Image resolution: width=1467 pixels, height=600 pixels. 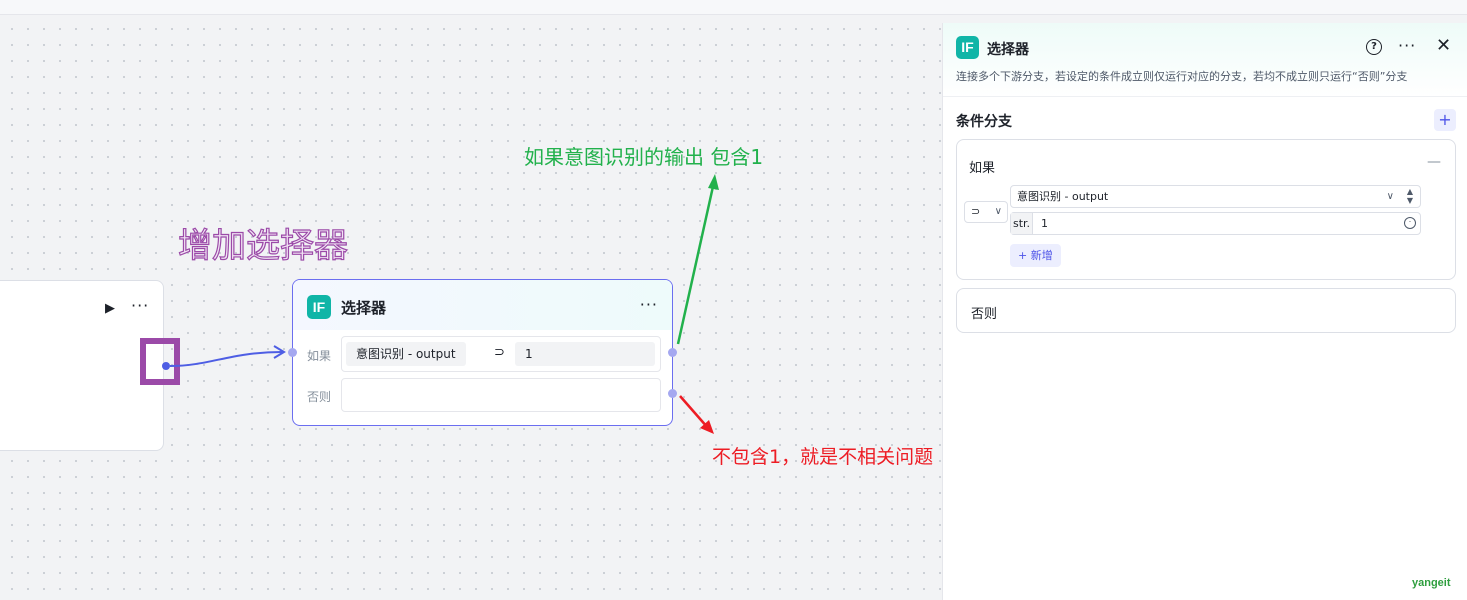 I want to click on output-port-handle, so click(x=166, y=366).